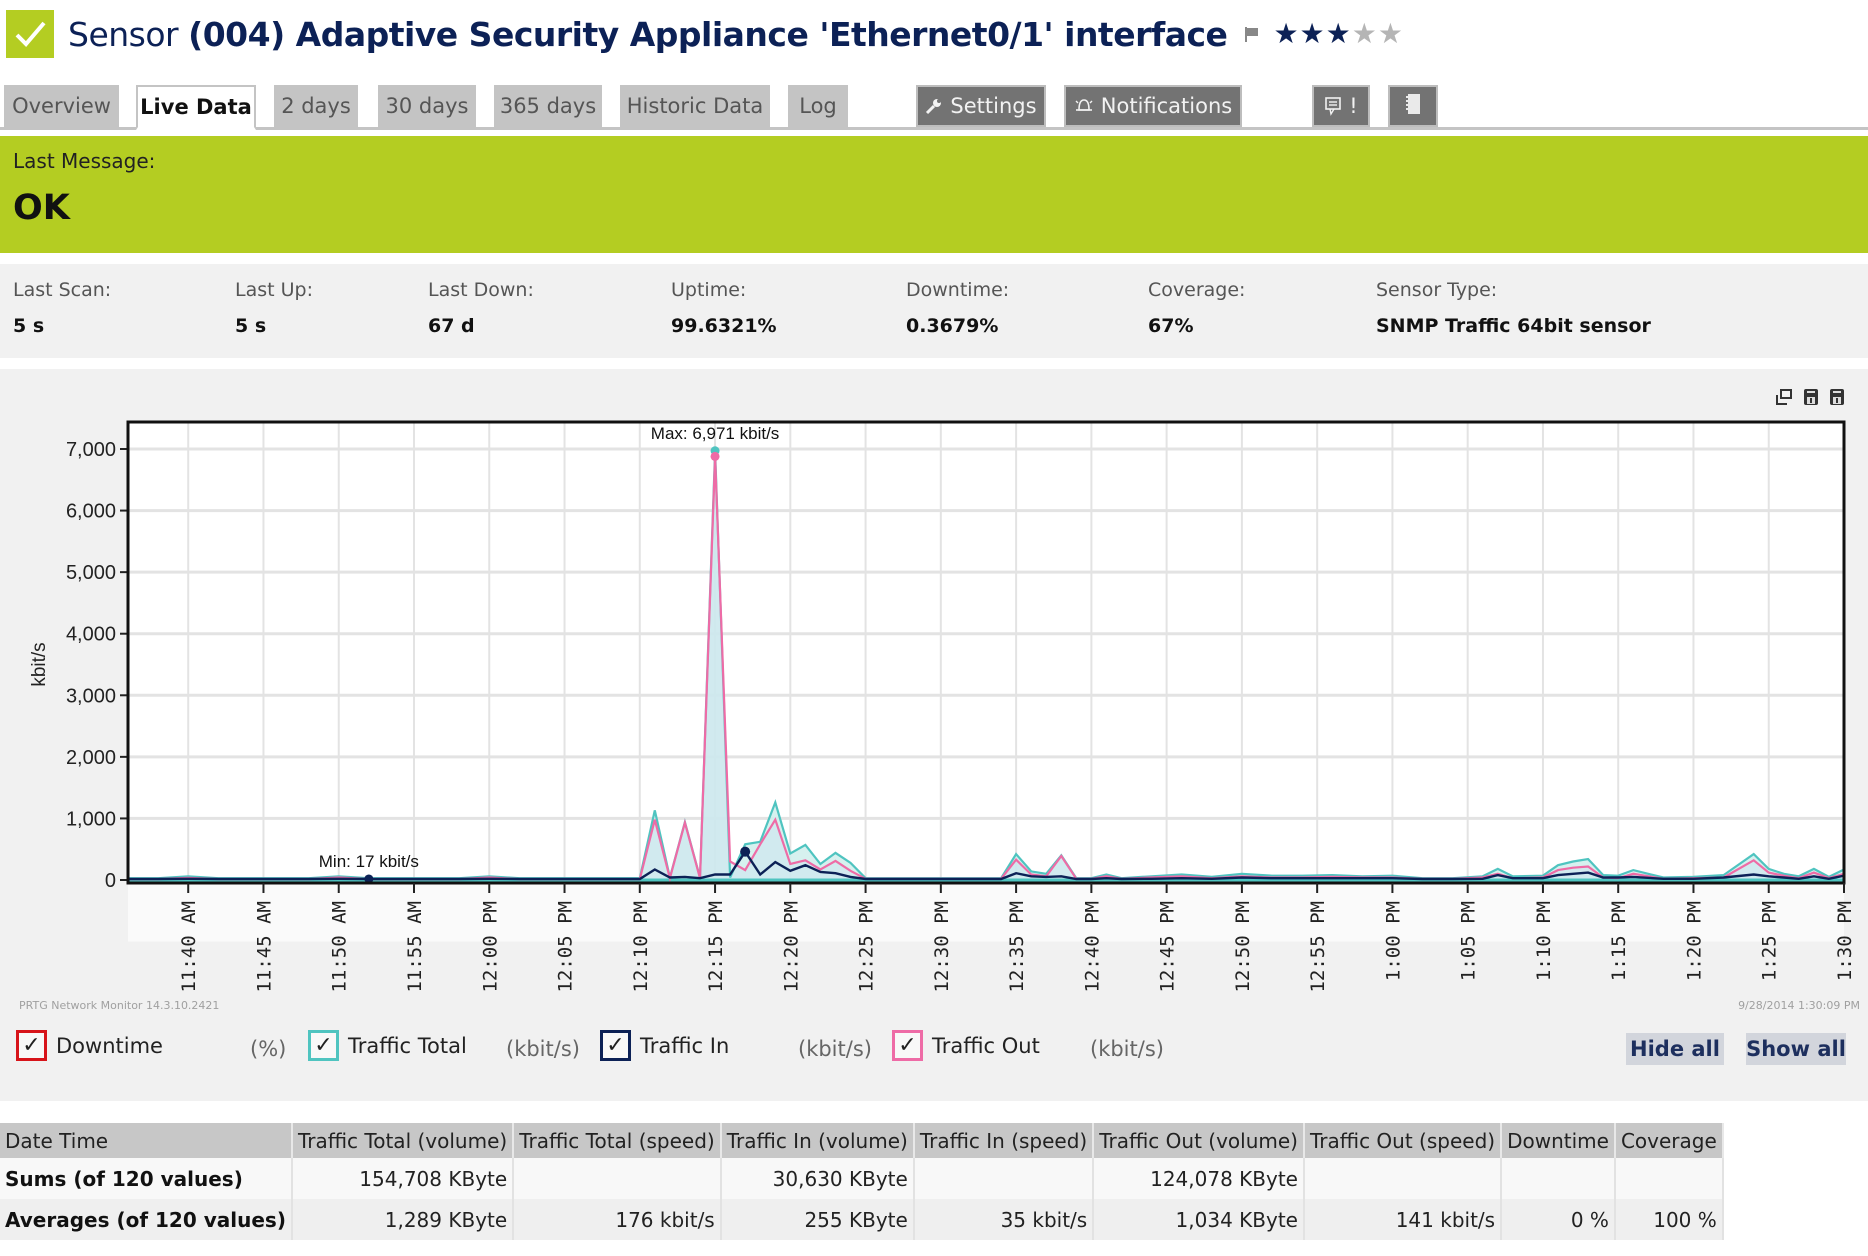 The width and height of the screenshot is (1868, 1256). I want to click on tab-2-days: 2 days, so click(316, 106).